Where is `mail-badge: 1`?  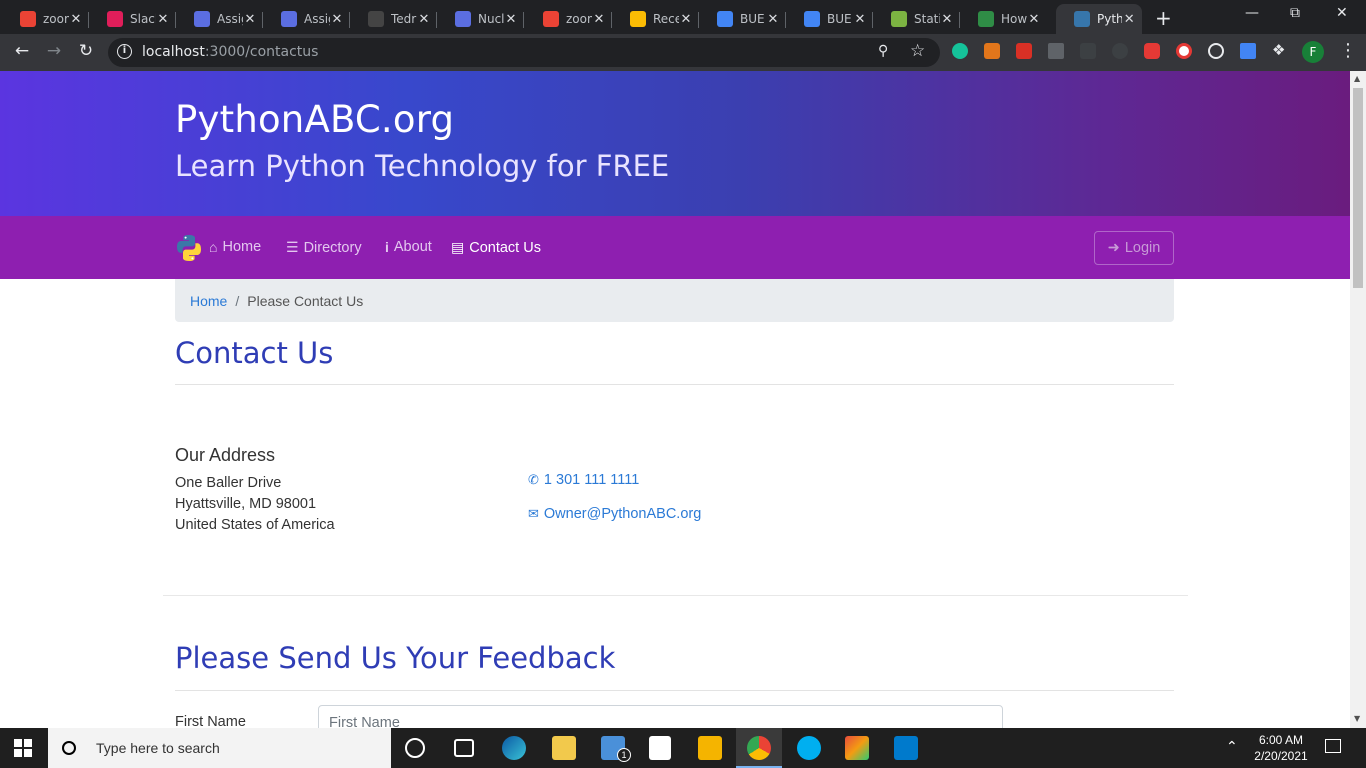
mail-badge: 1 is located at coordinates (624, 755).